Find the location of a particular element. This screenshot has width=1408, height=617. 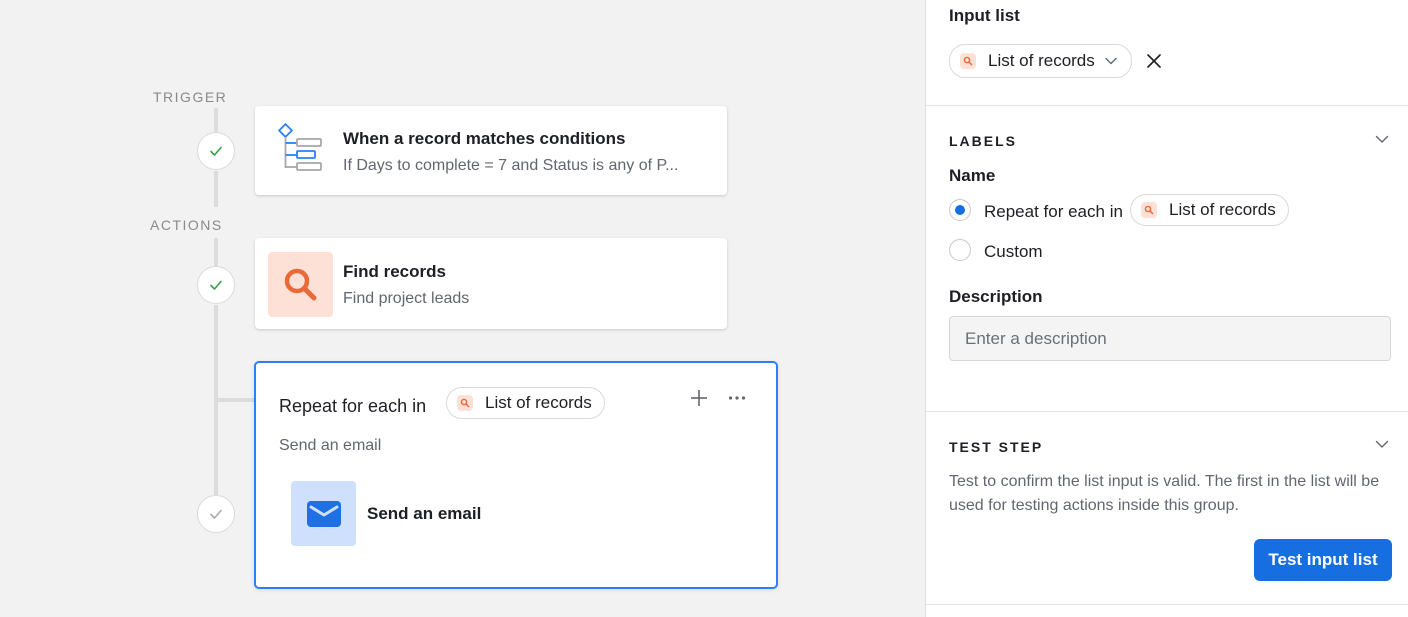

trigger-card-title: When a record matches conditions is located at coordinates (484, 138).